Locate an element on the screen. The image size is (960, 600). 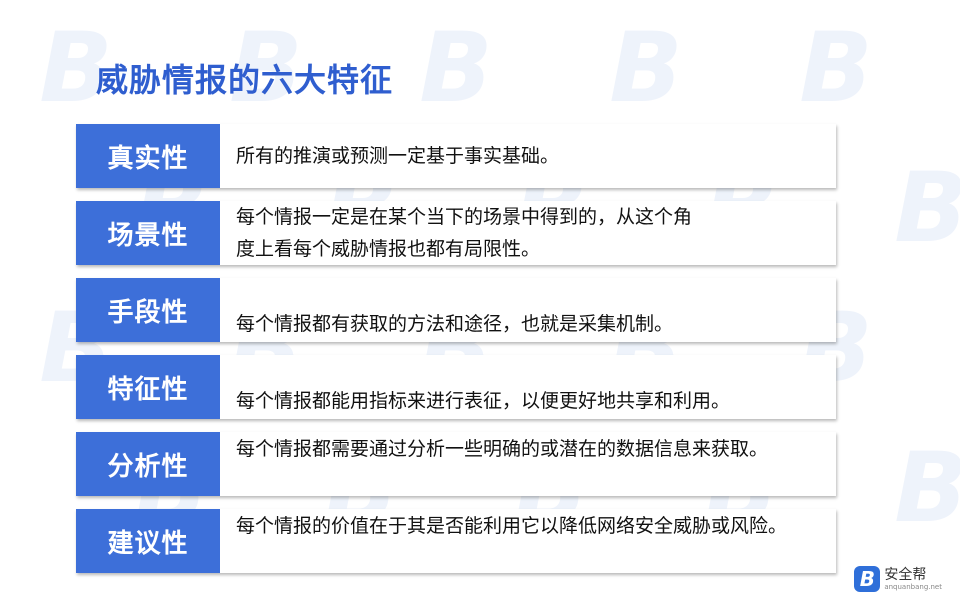
feature-description: 所有的推演或预测一定基于事实基础。 is located at coordinates (398, 156).